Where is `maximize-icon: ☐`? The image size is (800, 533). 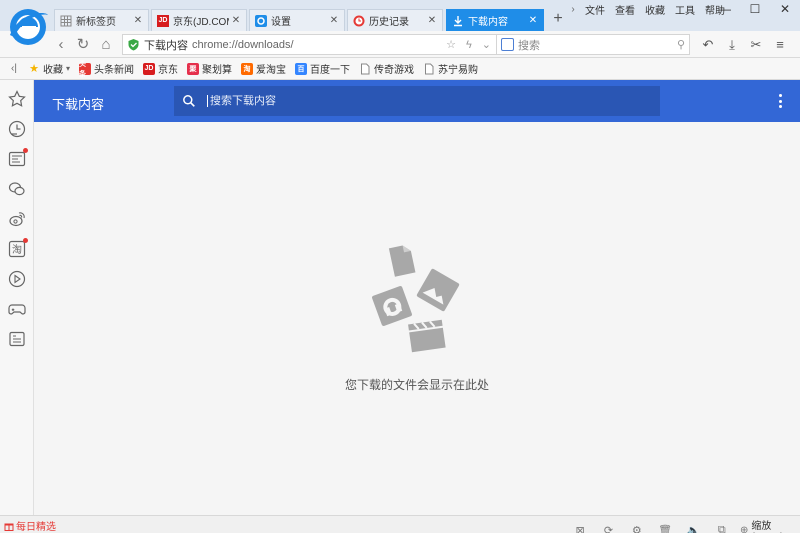
maximize-icon: ☐ is located at coordinates (755, 9).